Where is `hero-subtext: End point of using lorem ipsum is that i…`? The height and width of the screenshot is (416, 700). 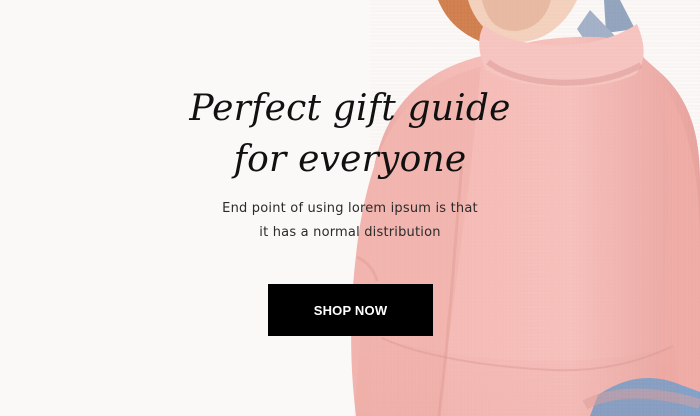 hero-subtext: End point of using lorem ipsum is that i… is located at coordinates (350, 221).